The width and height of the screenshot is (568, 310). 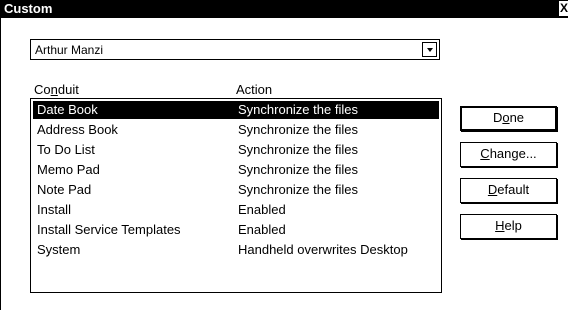 I want to click on conduit-name: Install, so click(x=54, y=209).